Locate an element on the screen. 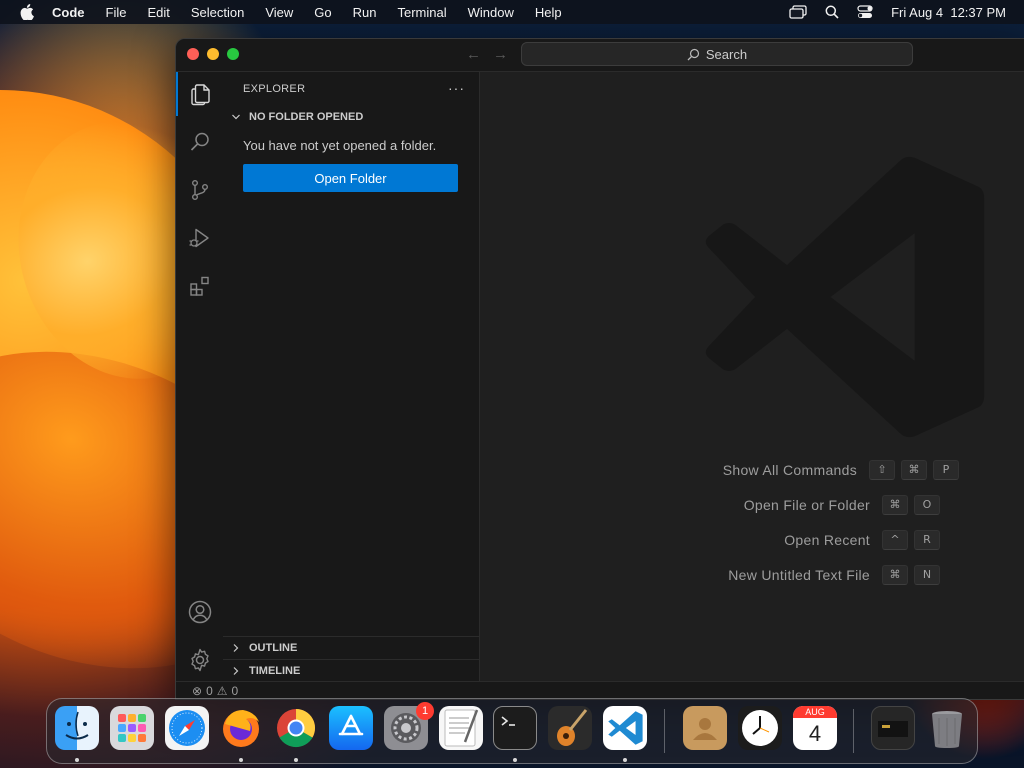  status-bar: ⊗ 0 ⚠ 0 is located at coordinates (600, 690).